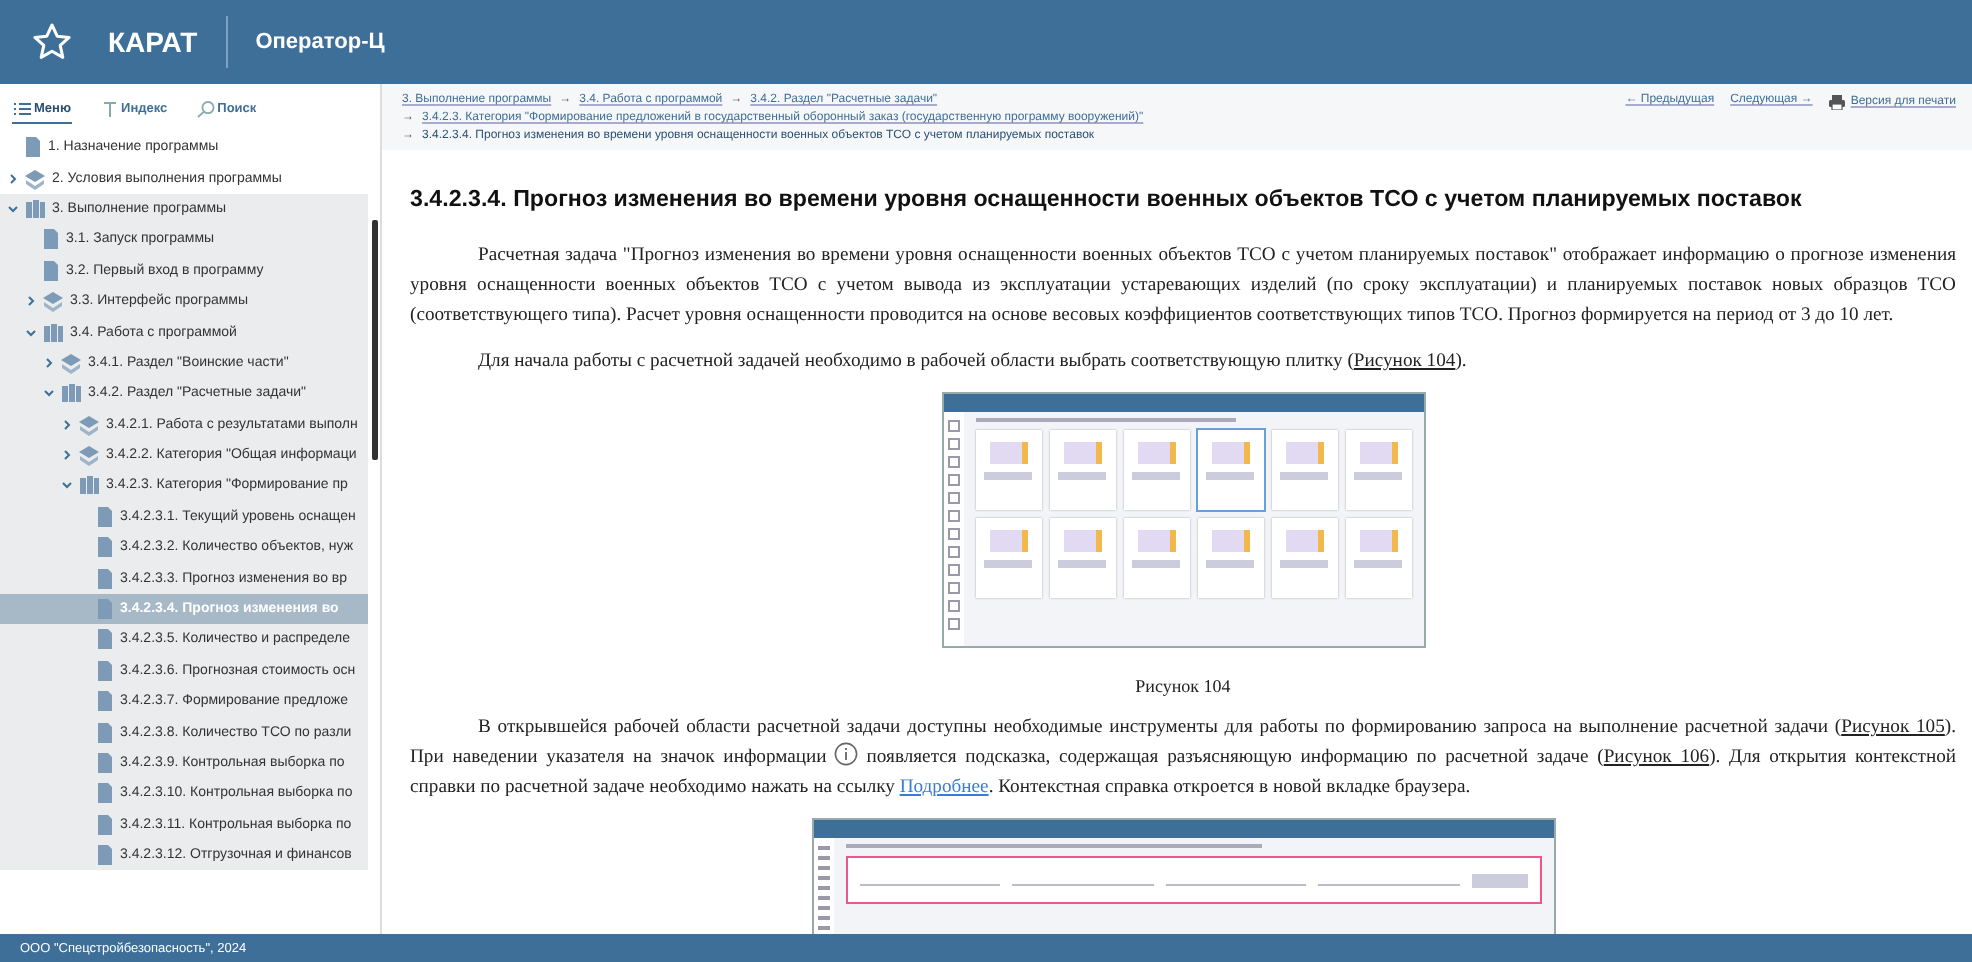 The height and width of the screenshot is (962, 1972). What do you see at coordinates (846, 754) in the screenshot?
I see `info-icon` at bounding box center [846, 754].